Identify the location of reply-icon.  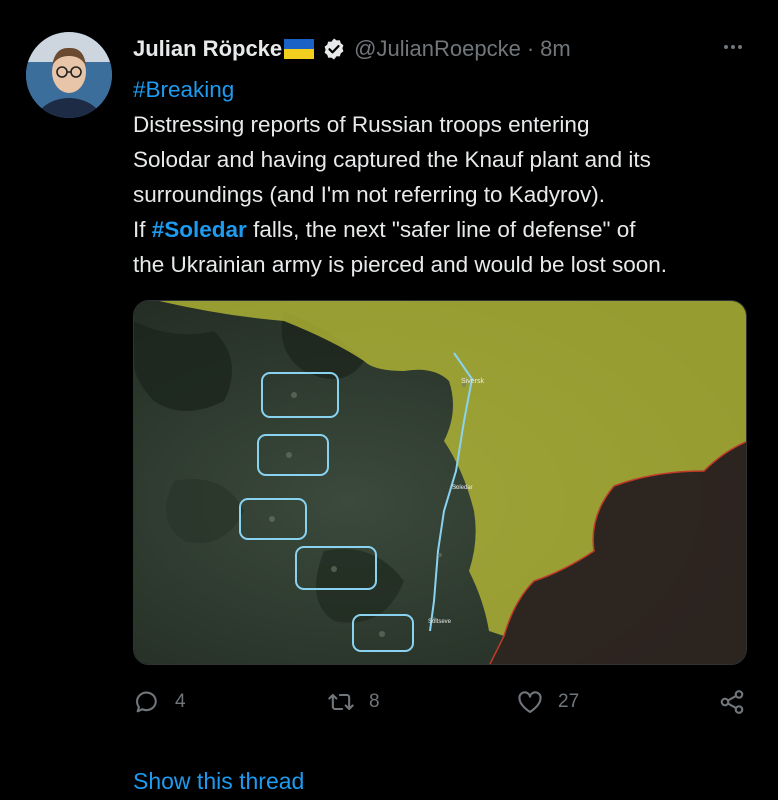
(146, 702).